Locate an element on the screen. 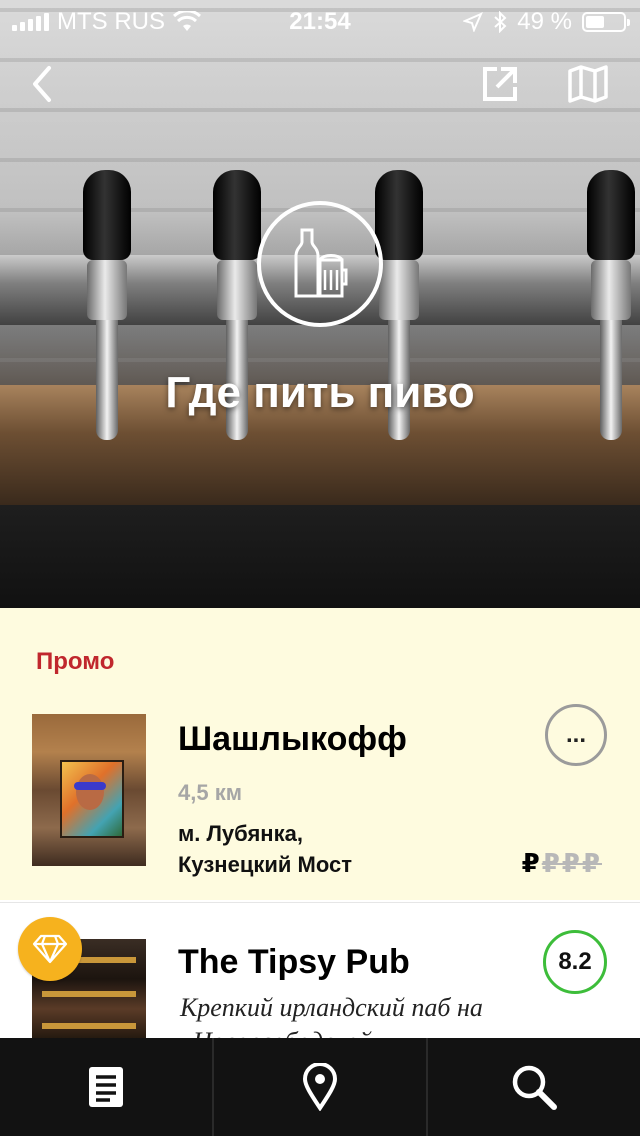 This screenshot has height=1136, width=640. search-icon is located at coordinates (534, 1087).